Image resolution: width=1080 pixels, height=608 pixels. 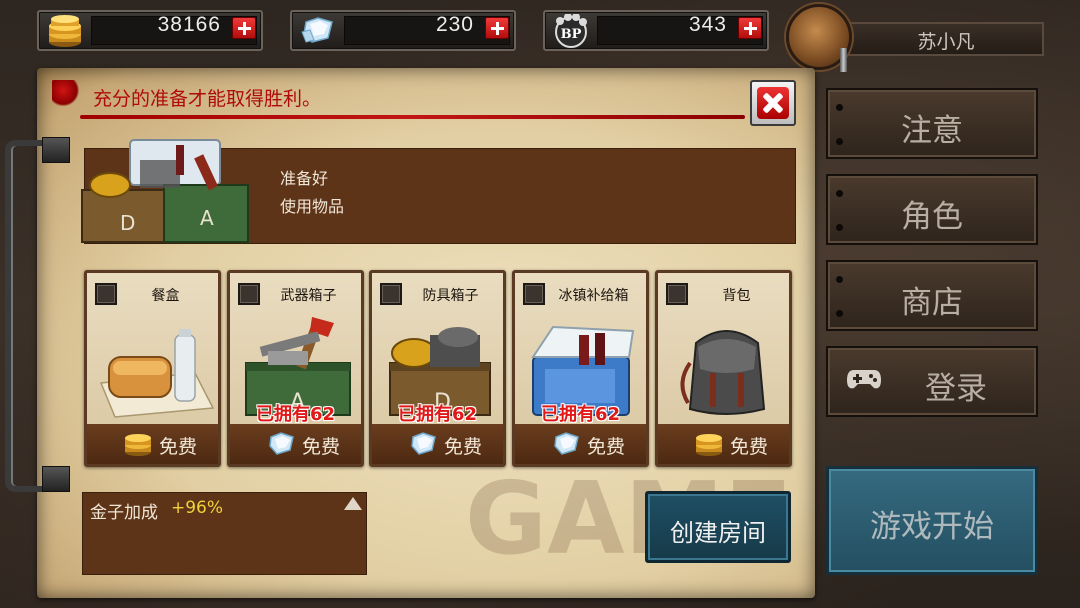 I want to click on binder-clip-bottom, so click(x=56, y=479).